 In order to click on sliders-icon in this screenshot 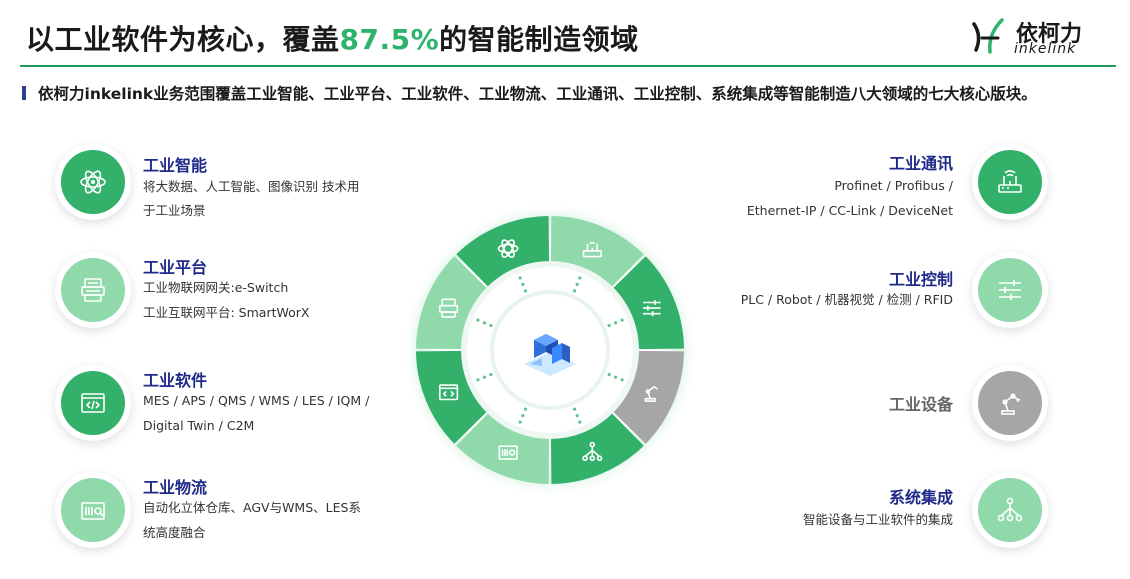, I will do `click(1010, 290)`.